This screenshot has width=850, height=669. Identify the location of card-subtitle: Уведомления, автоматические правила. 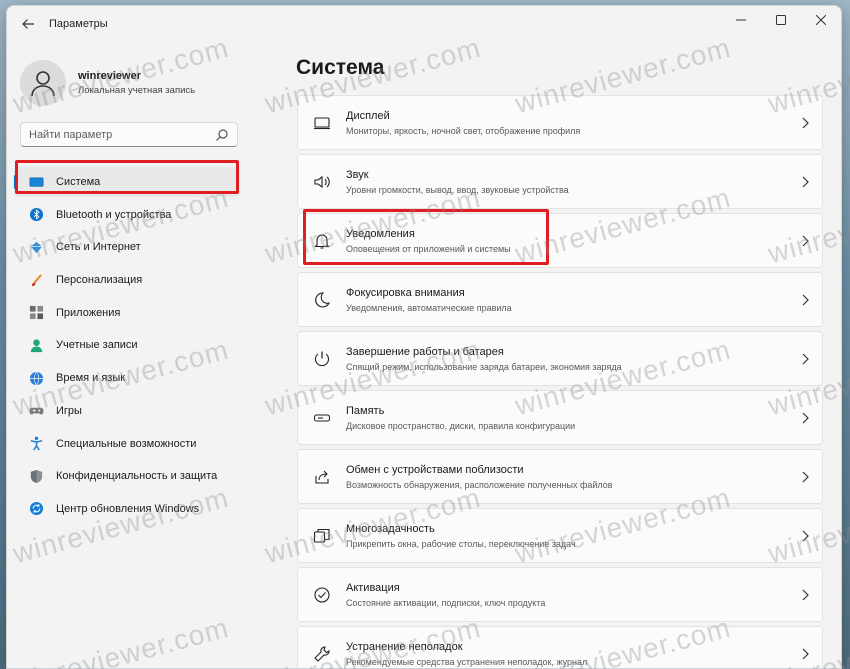
(429, 307).